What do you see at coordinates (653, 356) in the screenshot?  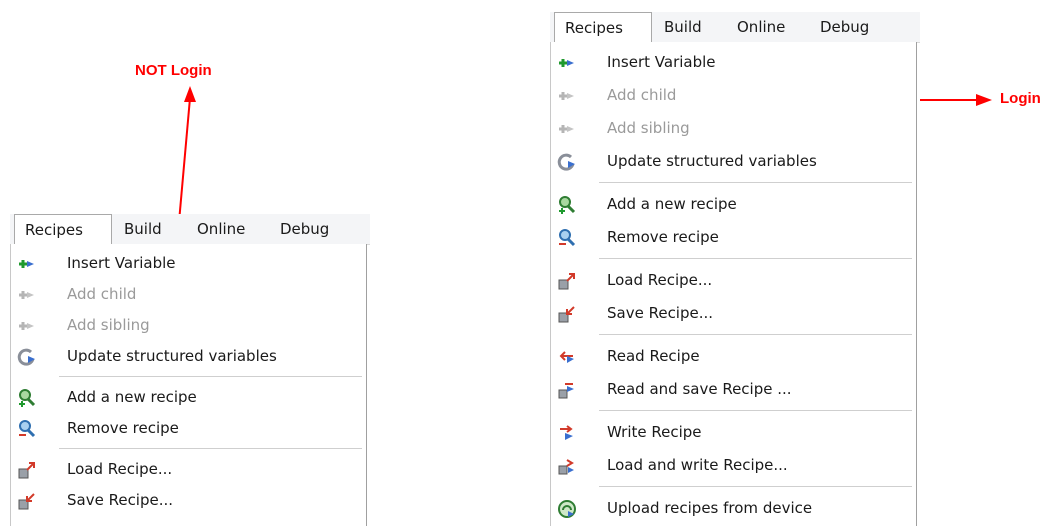 I see `menu-item-label: Read Recipe` at bounding box center [653, 356].